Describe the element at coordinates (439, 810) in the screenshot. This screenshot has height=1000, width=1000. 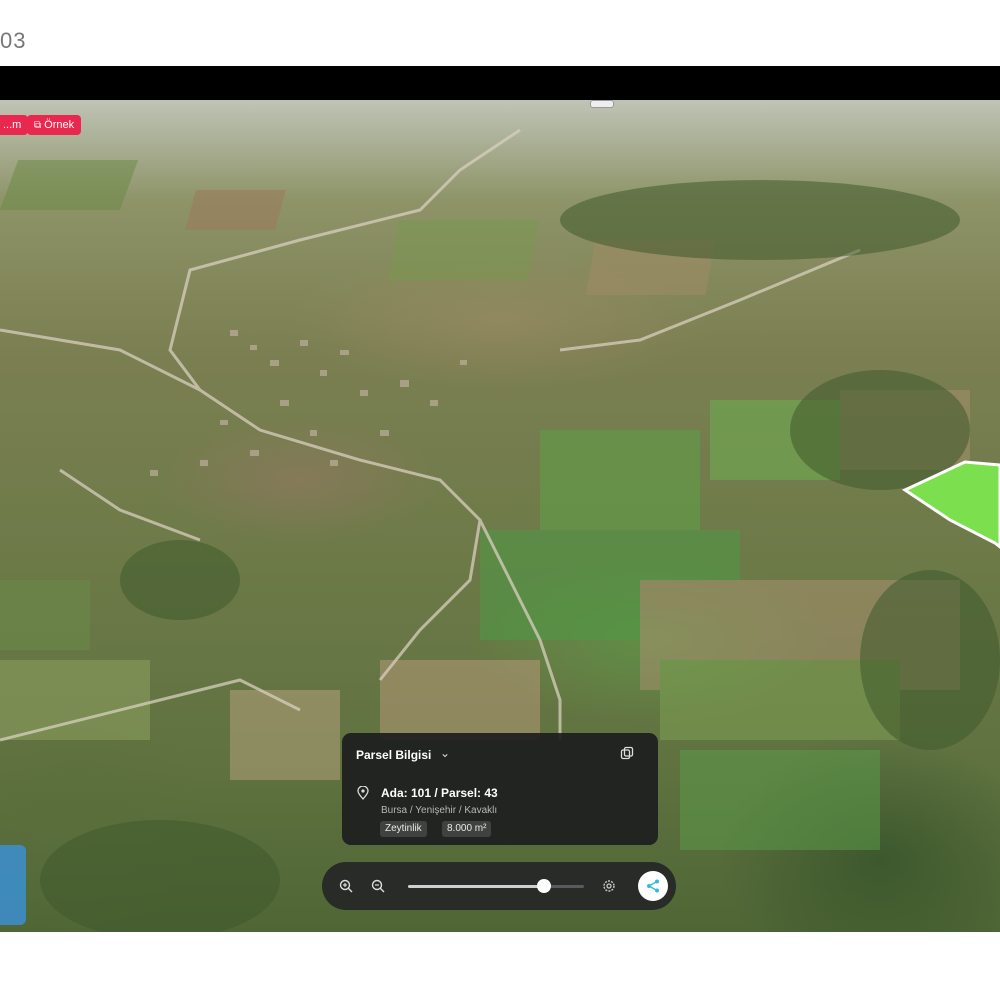
I see `parcel-location: Bursa / Yenişehir / Kavaklı` at that location.